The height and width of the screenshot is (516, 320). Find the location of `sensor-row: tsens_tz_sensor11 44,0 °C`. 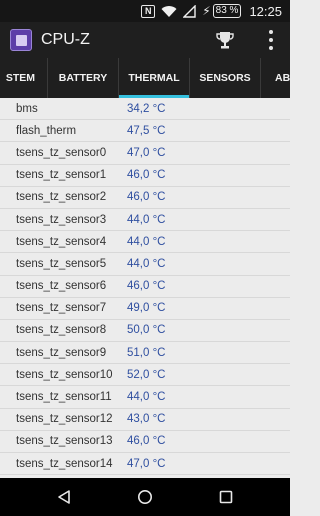

sensor-row: tsens_tz_sensor11 44,0 °C is located at coordinates (145, 397).